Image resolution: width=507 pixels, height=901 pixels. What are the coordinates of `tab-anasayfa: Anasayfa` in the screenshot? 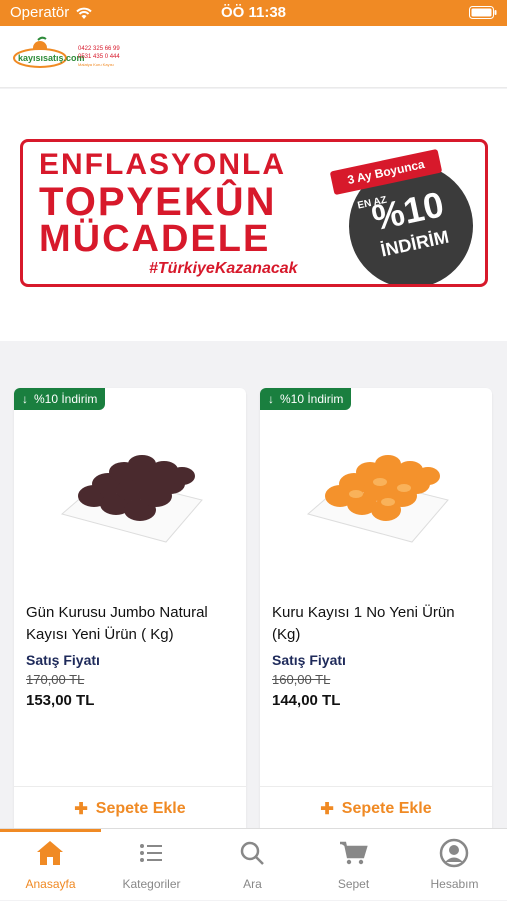 It's located at (50, 865).